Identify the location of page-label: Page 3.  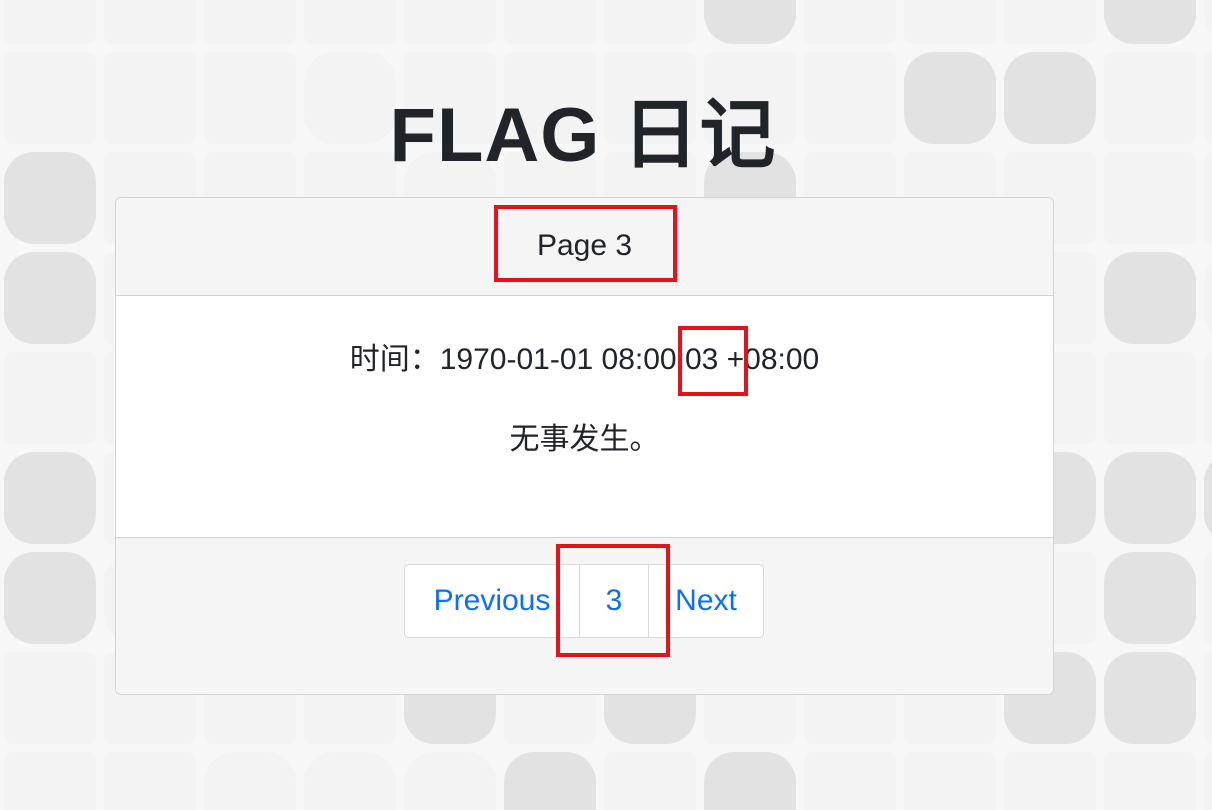
(584, 245).